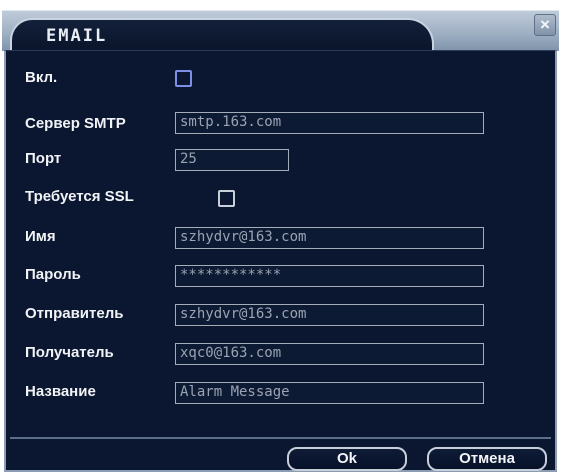 This screenshot has width=561, height=475. I want to click on password-input: ************, so click(329, 276).